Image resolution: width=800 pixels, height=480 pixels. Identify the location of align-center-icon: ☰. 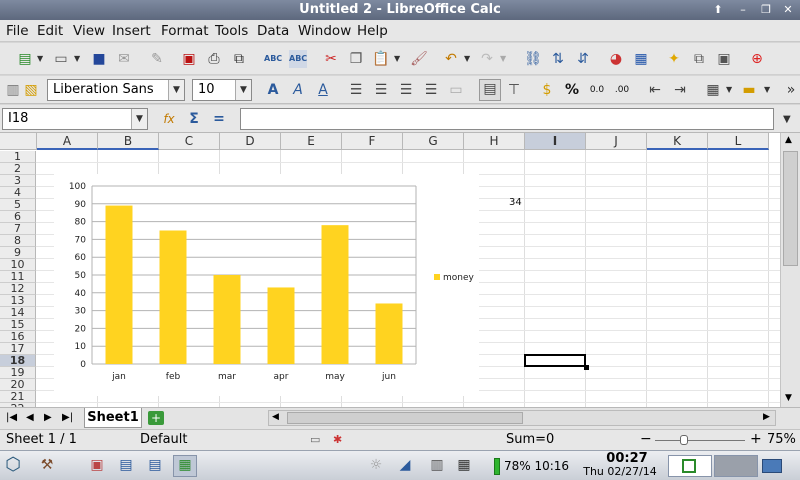
(381, 90).